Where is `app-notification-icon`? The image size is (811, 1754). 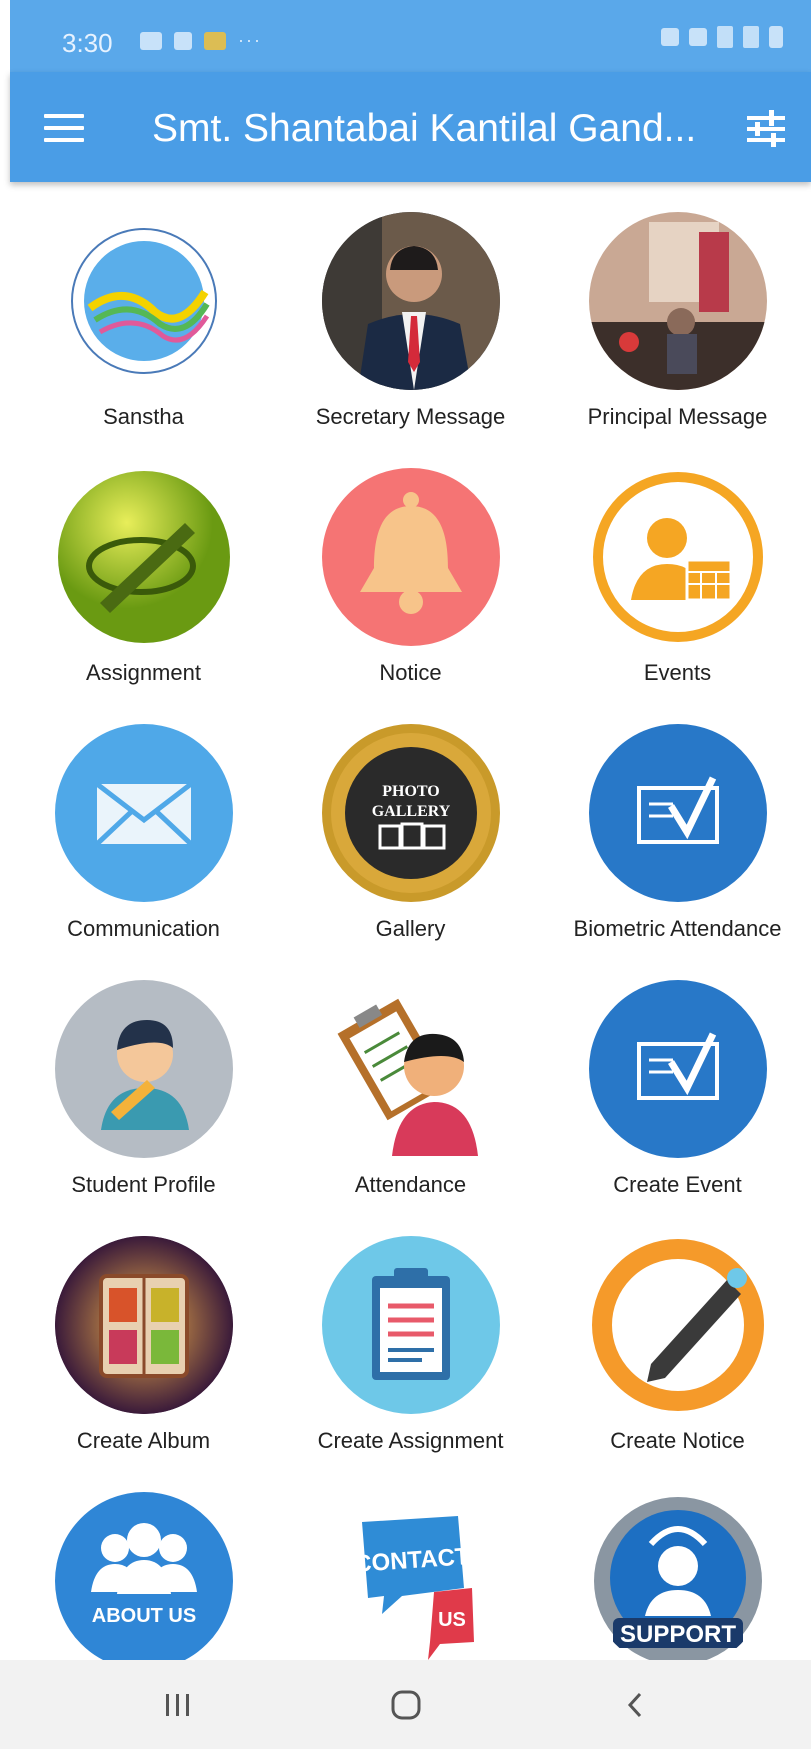
app-notification-icon is located at coordinates (215, 40).